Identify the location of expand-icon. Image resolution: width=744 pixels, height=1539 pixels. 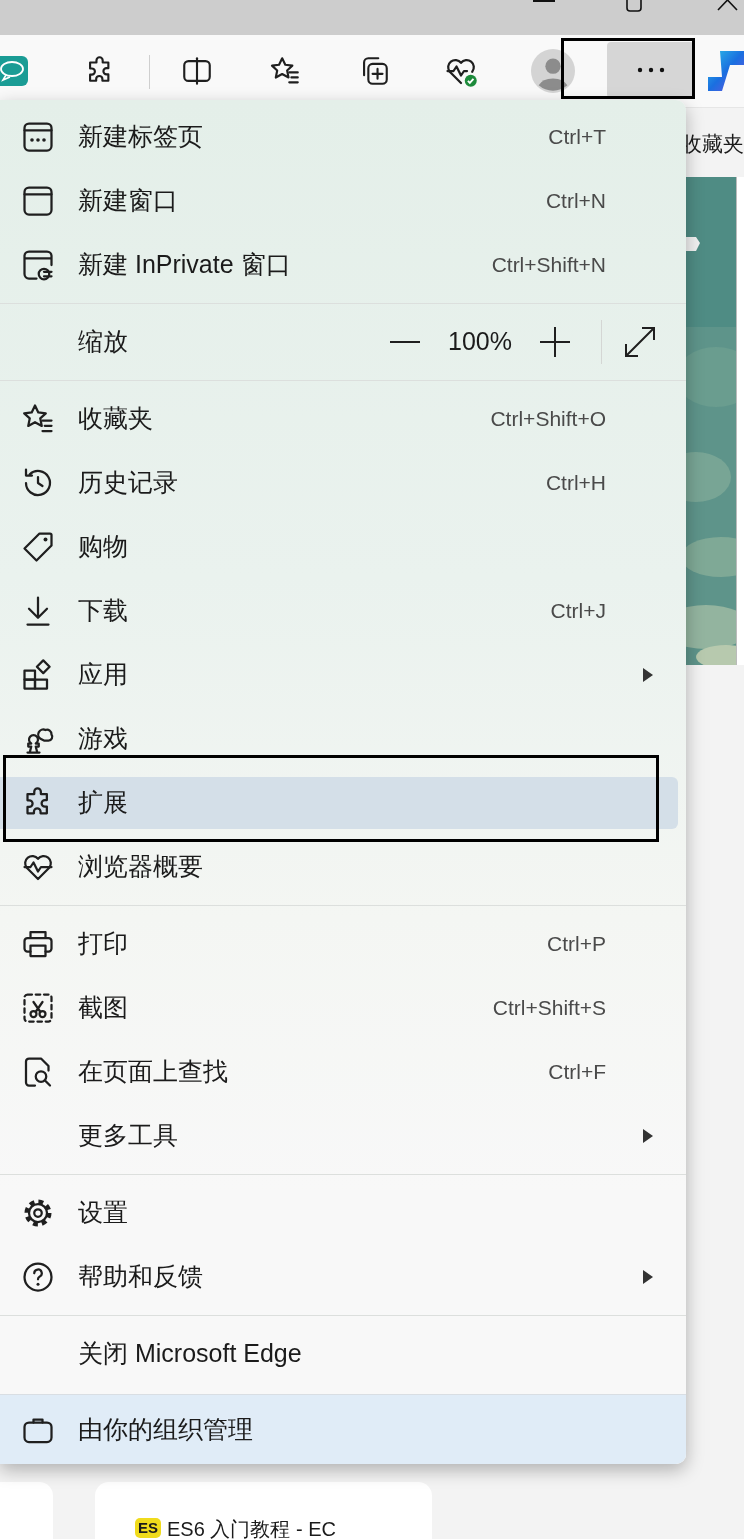
(640, 342).